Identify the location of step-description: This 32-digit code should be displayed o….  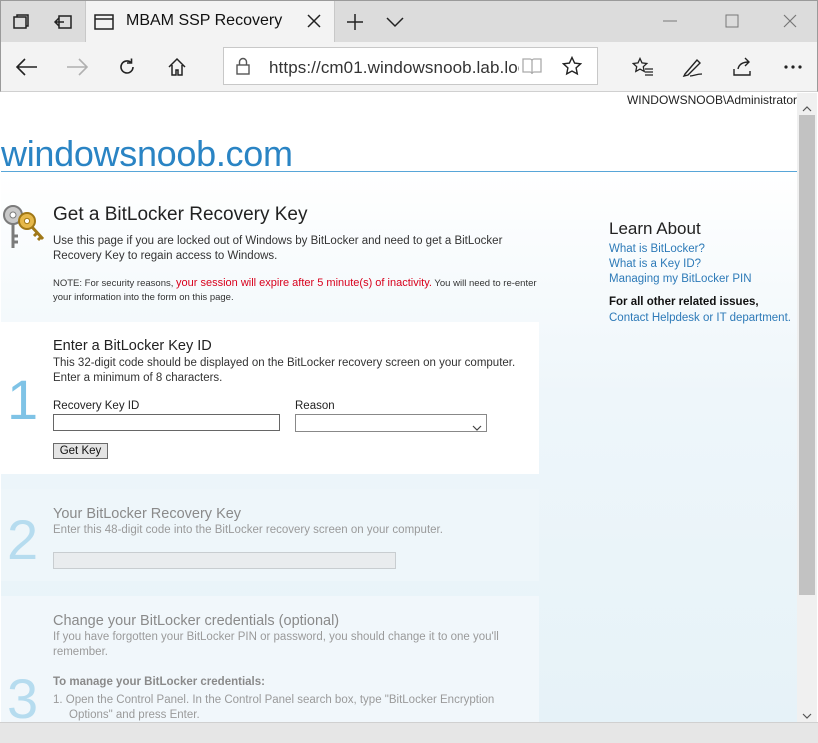
(284, 370).